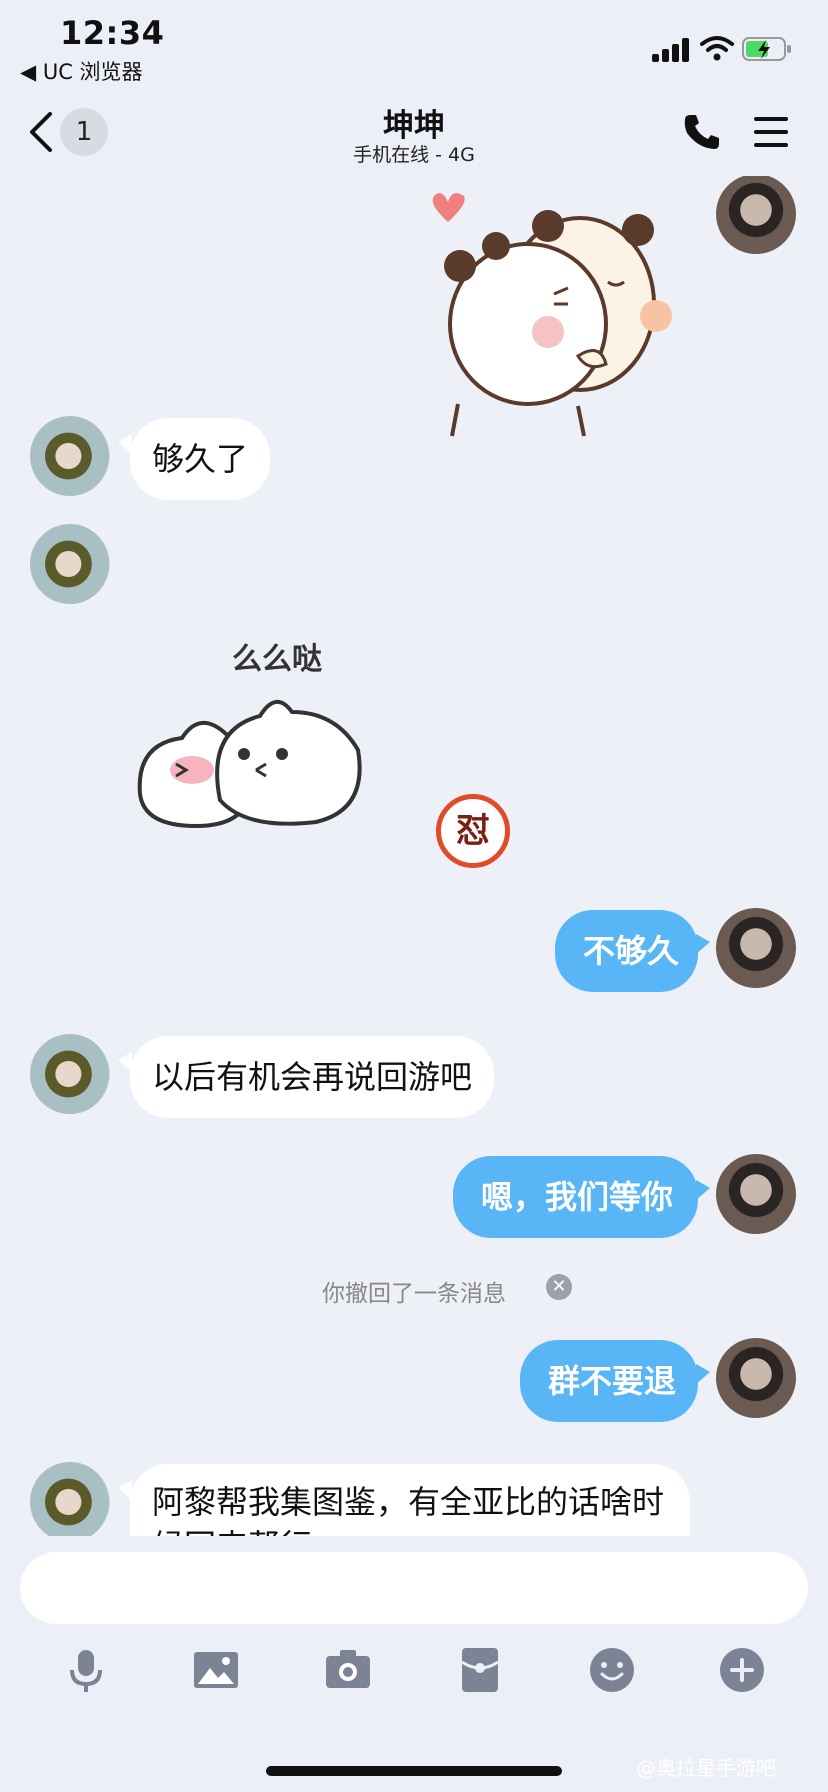 This screenshot has height=1792, width=828. Describe the element at coordinates (277, 659) in the screenshot. I see `sticker-caption: 么么哒` at that location.